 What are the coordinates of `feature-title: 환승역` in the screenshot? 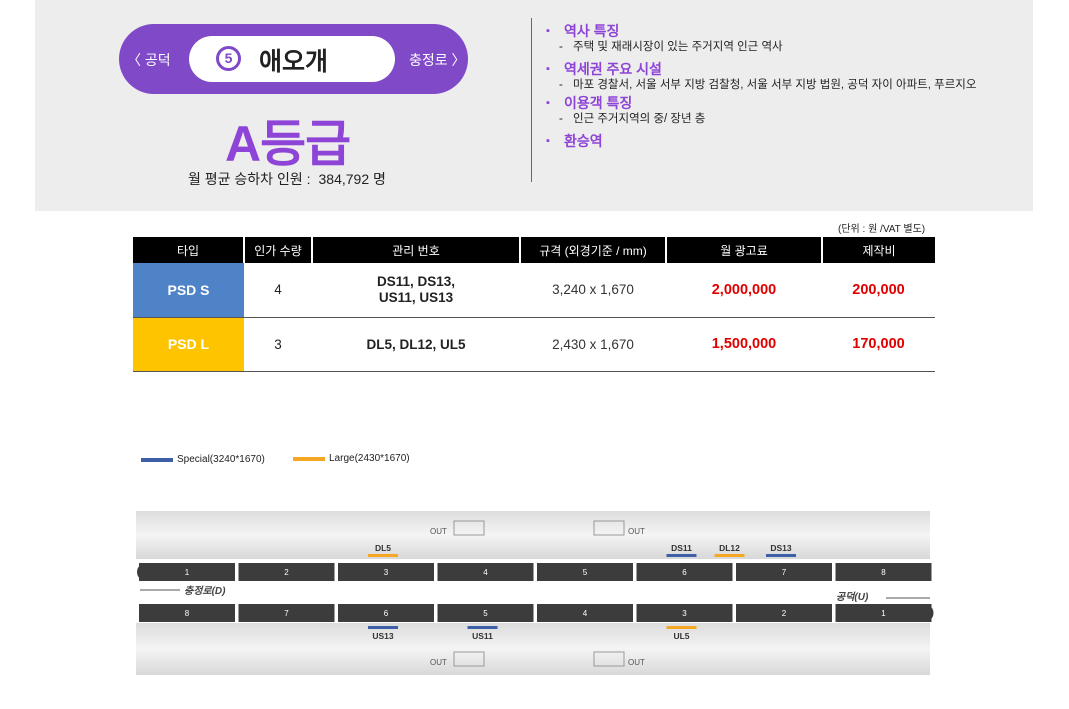 It's located at (774, 141).